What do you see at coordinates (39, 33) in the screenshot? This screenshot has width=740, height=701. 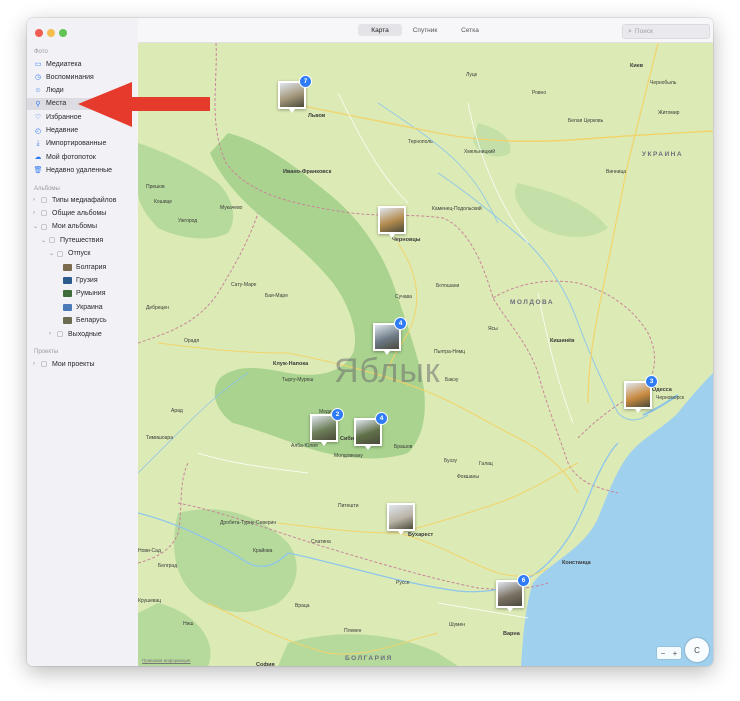 I see `close-window-button` at bounding box center [39, 33].